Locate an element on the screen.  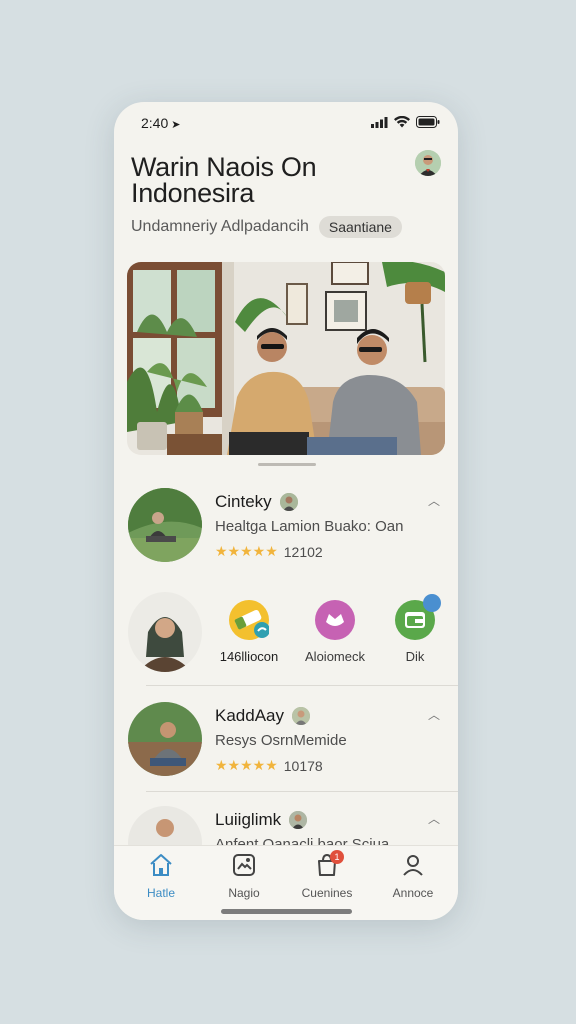
sticker-icon is located at coordinates (249, 620).